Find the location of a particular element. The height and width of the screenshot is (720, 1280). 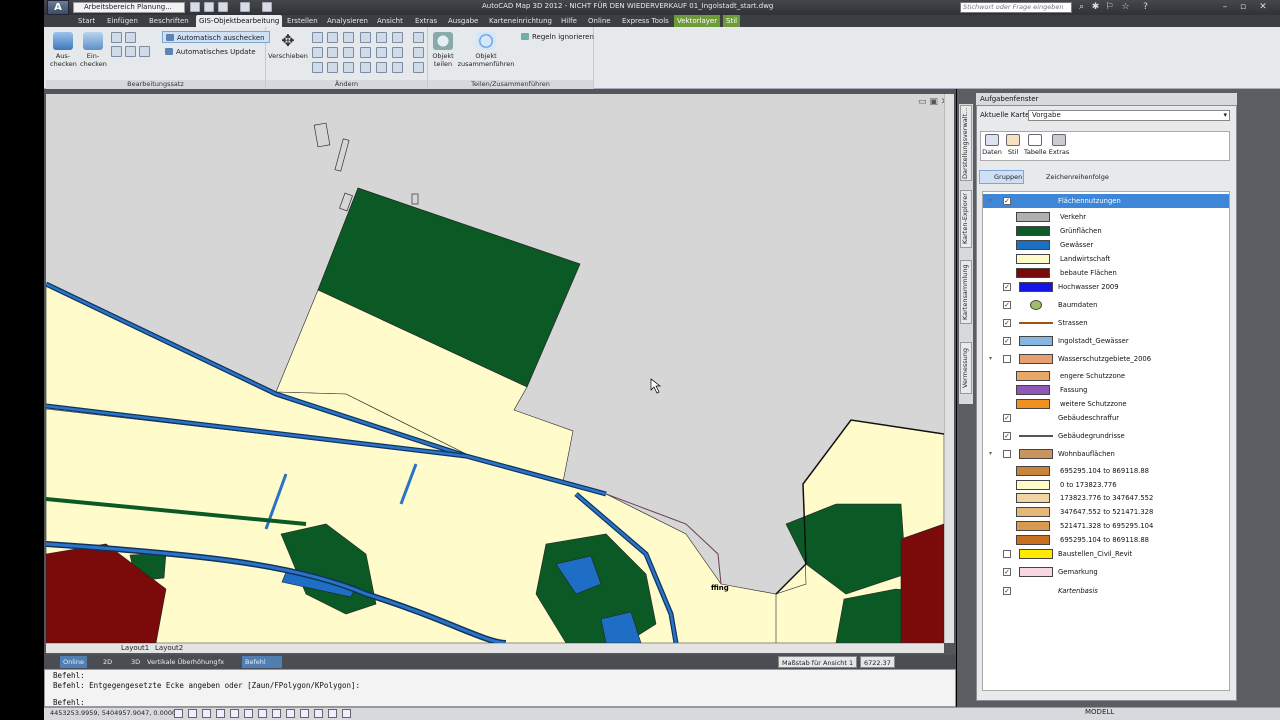

offset-icon is located at coordinates (348, 52).